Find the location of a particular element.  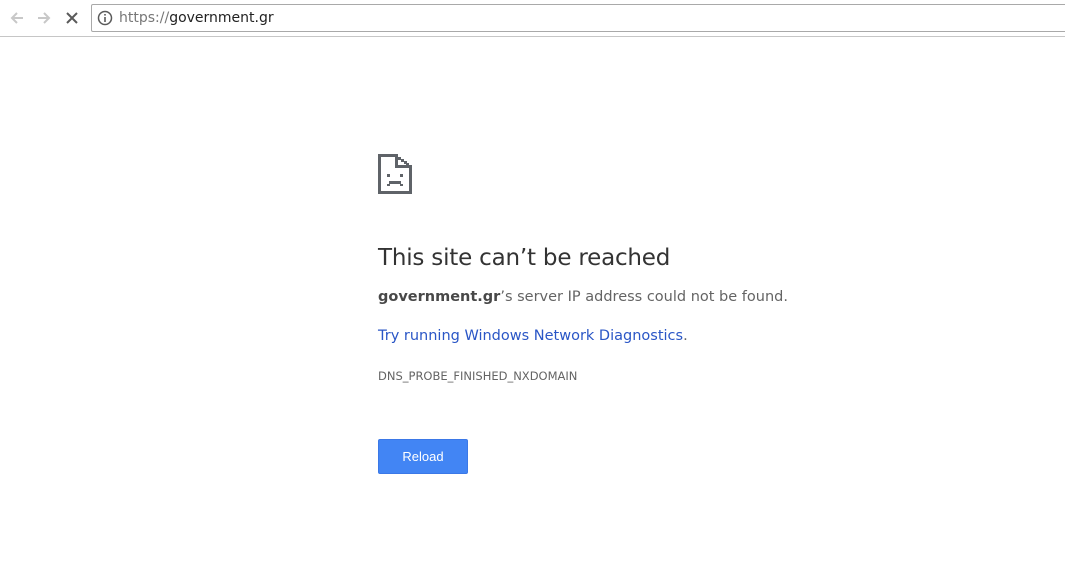

stop-button is located at coordinates (72, 18).